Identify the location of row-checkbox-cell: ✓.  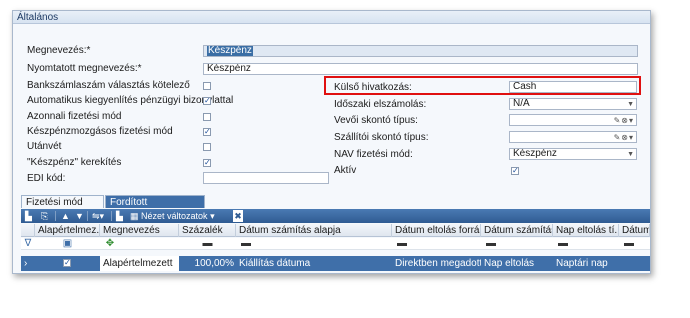
(67, 263).